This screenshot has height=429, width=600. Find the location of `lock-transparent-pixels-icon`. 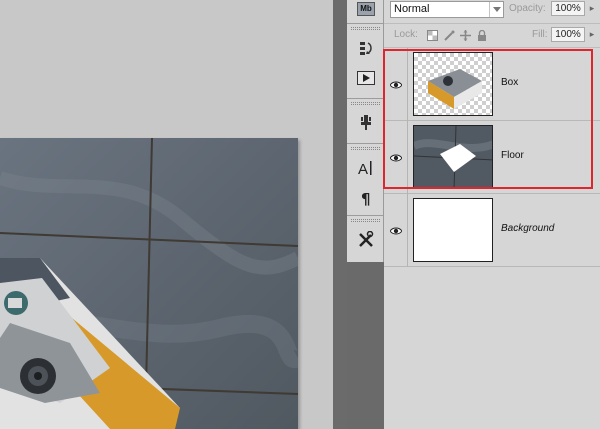

lock-transparent-pixels-icon is located at coordinates (432, 35).